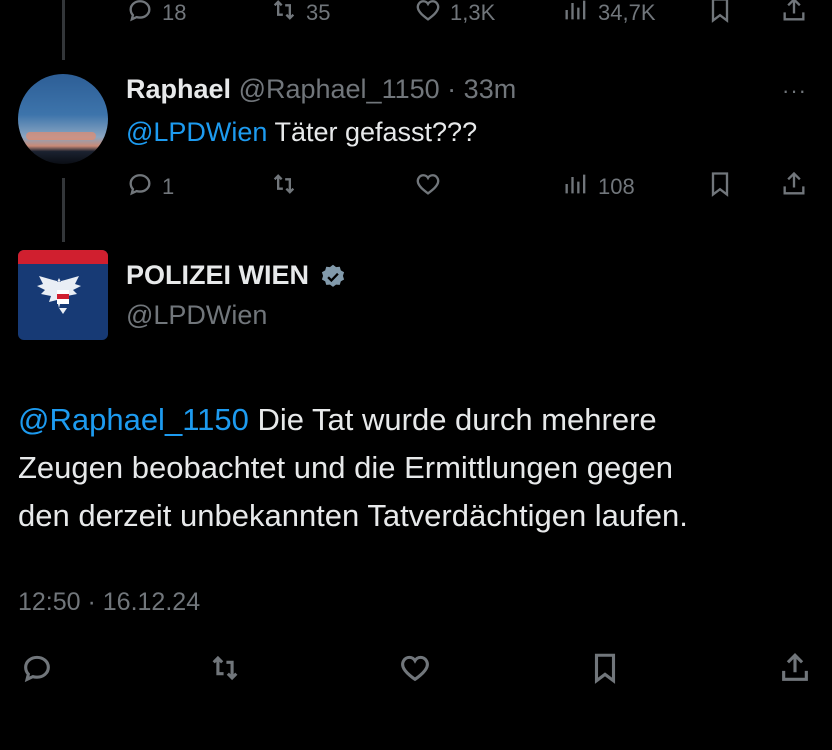 The image size is (832, 750). I want to click on author-handle: @Raphael_1150, so click(339, 89).